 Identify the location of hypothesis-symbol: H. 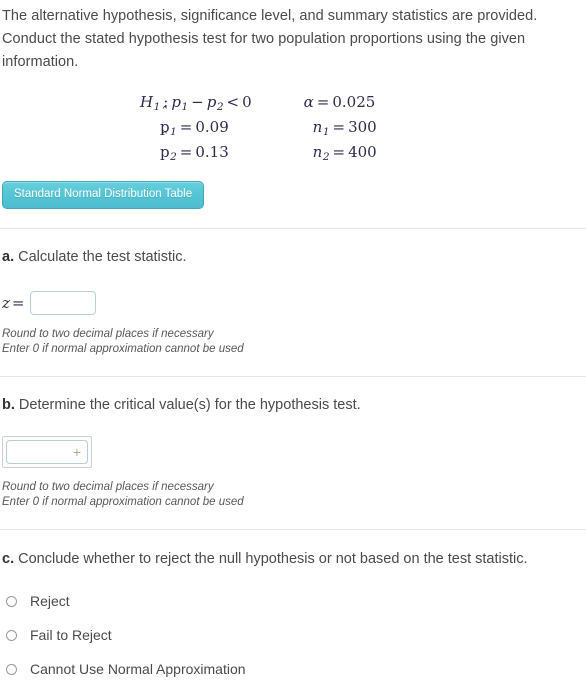
(147, 102).